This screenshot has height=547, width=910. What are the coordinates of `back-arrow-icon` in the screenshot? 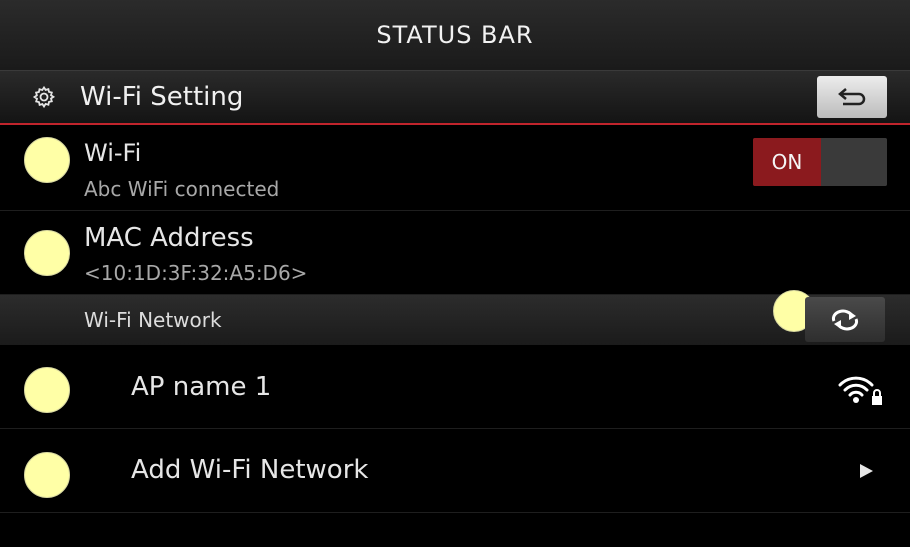 It's located at (852, 97).